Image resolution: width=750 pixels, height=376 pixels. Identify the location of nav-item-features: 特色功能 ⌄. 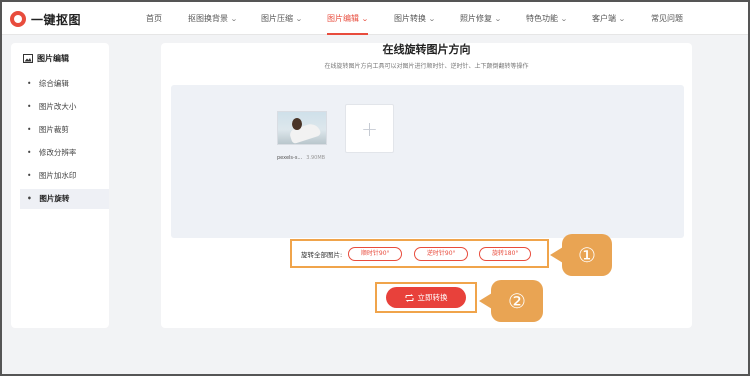
(547, 18).